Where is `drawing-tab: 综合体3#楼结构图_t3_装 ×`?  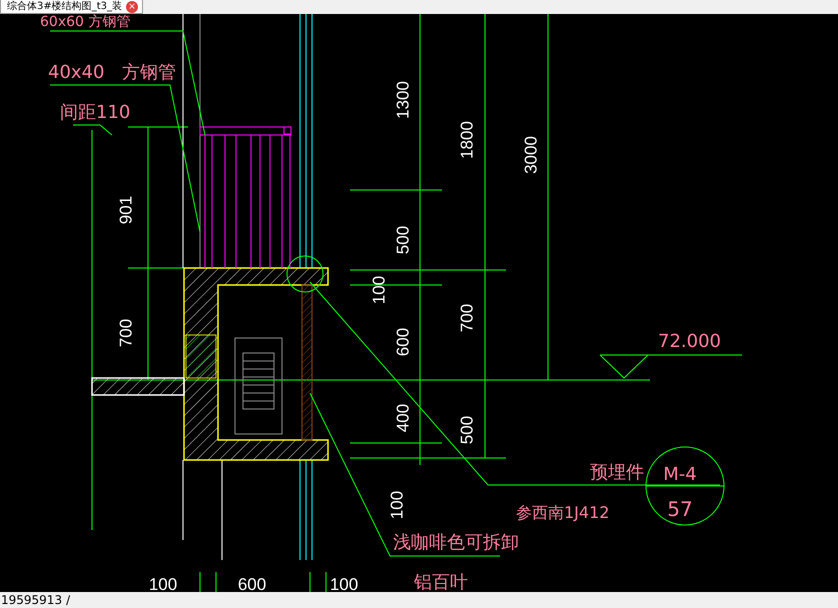 drawing-tab: 综合体3#楼结构图_t3_装 × is located at coordinates (72, 7).